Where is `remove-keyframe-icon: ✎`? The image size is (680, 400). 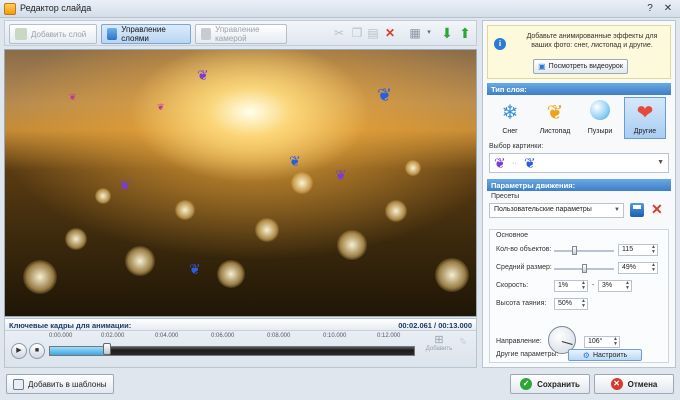 remove-keyframe-icon: ✎ is located at coordinates (463, 342).